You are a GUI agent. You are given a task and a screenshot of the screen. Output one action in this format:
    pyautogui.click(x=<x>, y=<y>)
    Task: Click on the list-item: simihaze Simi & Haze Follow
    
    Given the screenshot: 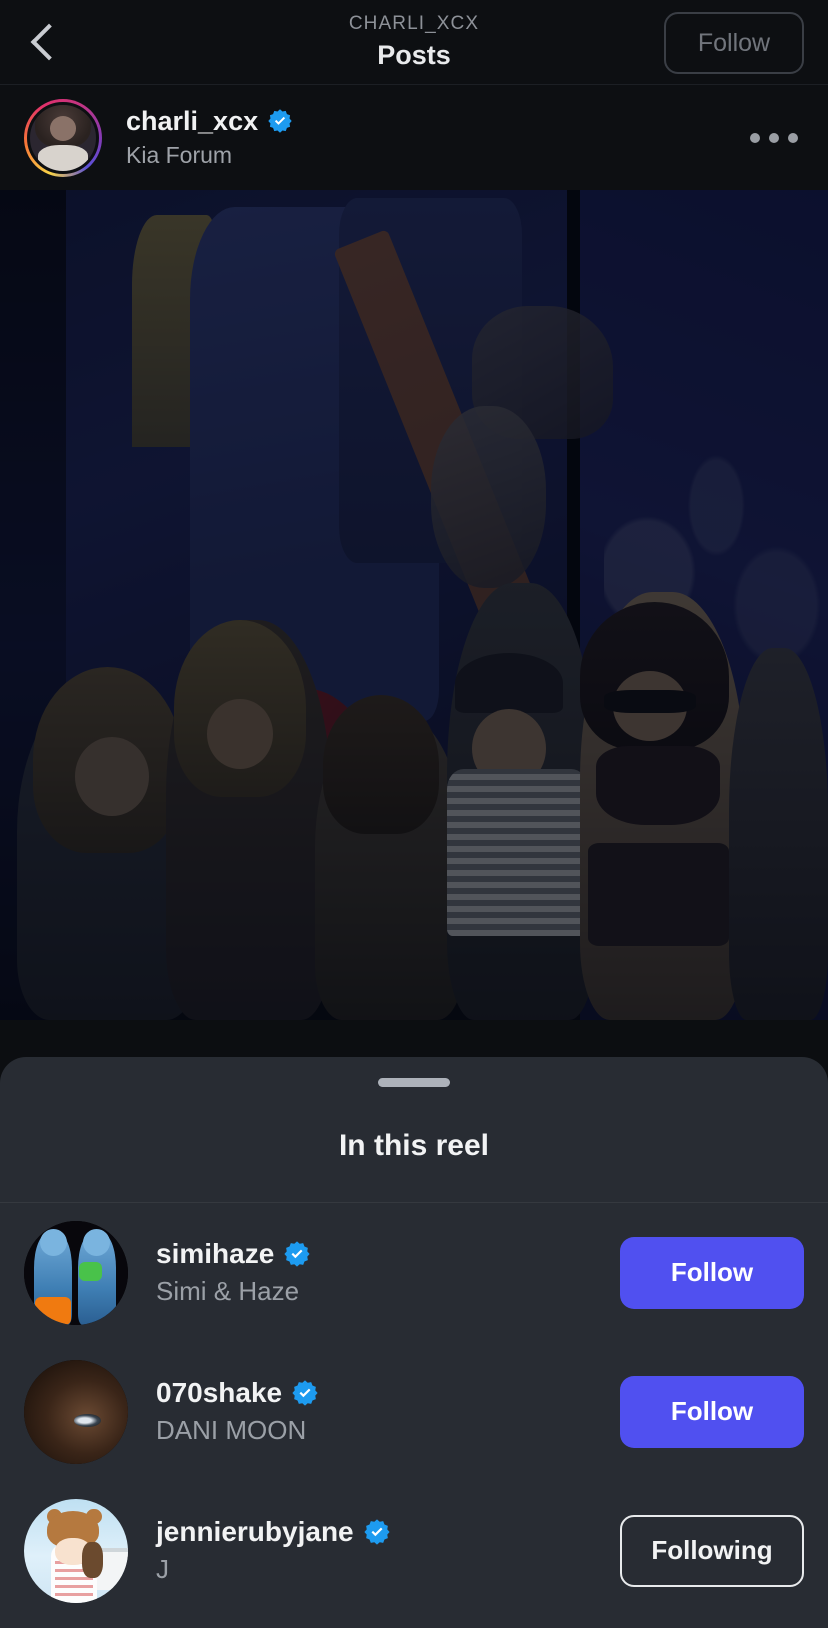 What is the action you would take?
    pyautogui.click(x=414, y=1272)
    